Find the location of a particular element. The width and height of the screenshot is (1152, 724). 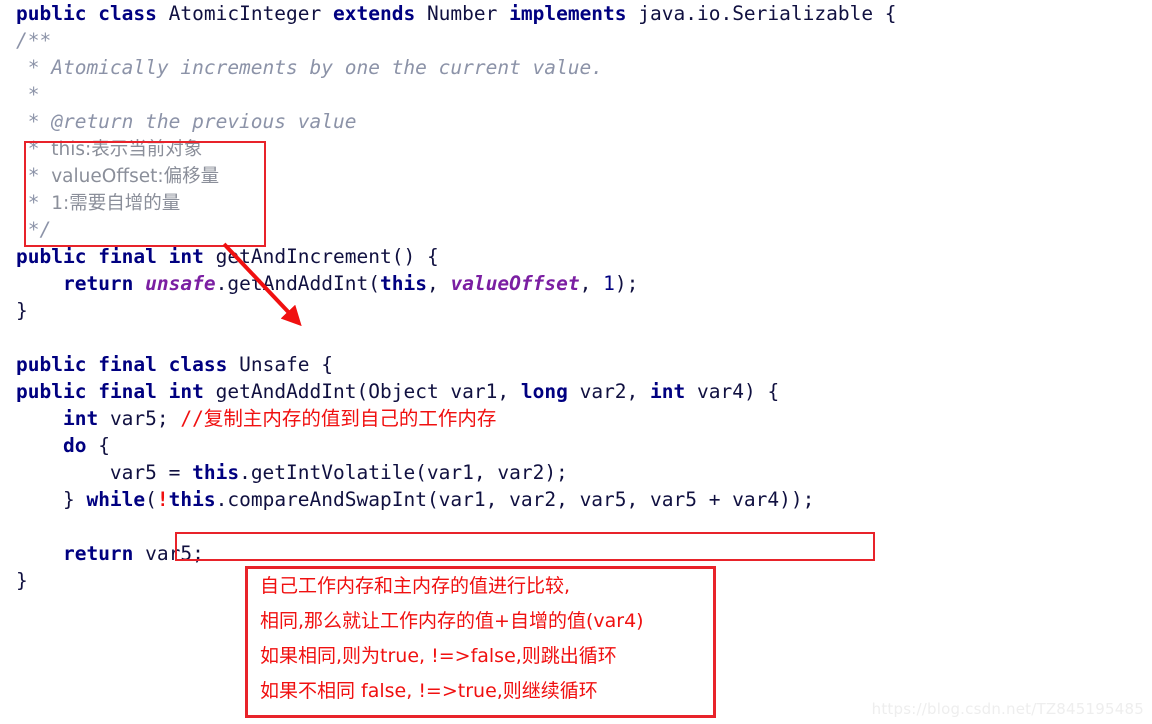

code-line: * is located at coordinates (456, 94).